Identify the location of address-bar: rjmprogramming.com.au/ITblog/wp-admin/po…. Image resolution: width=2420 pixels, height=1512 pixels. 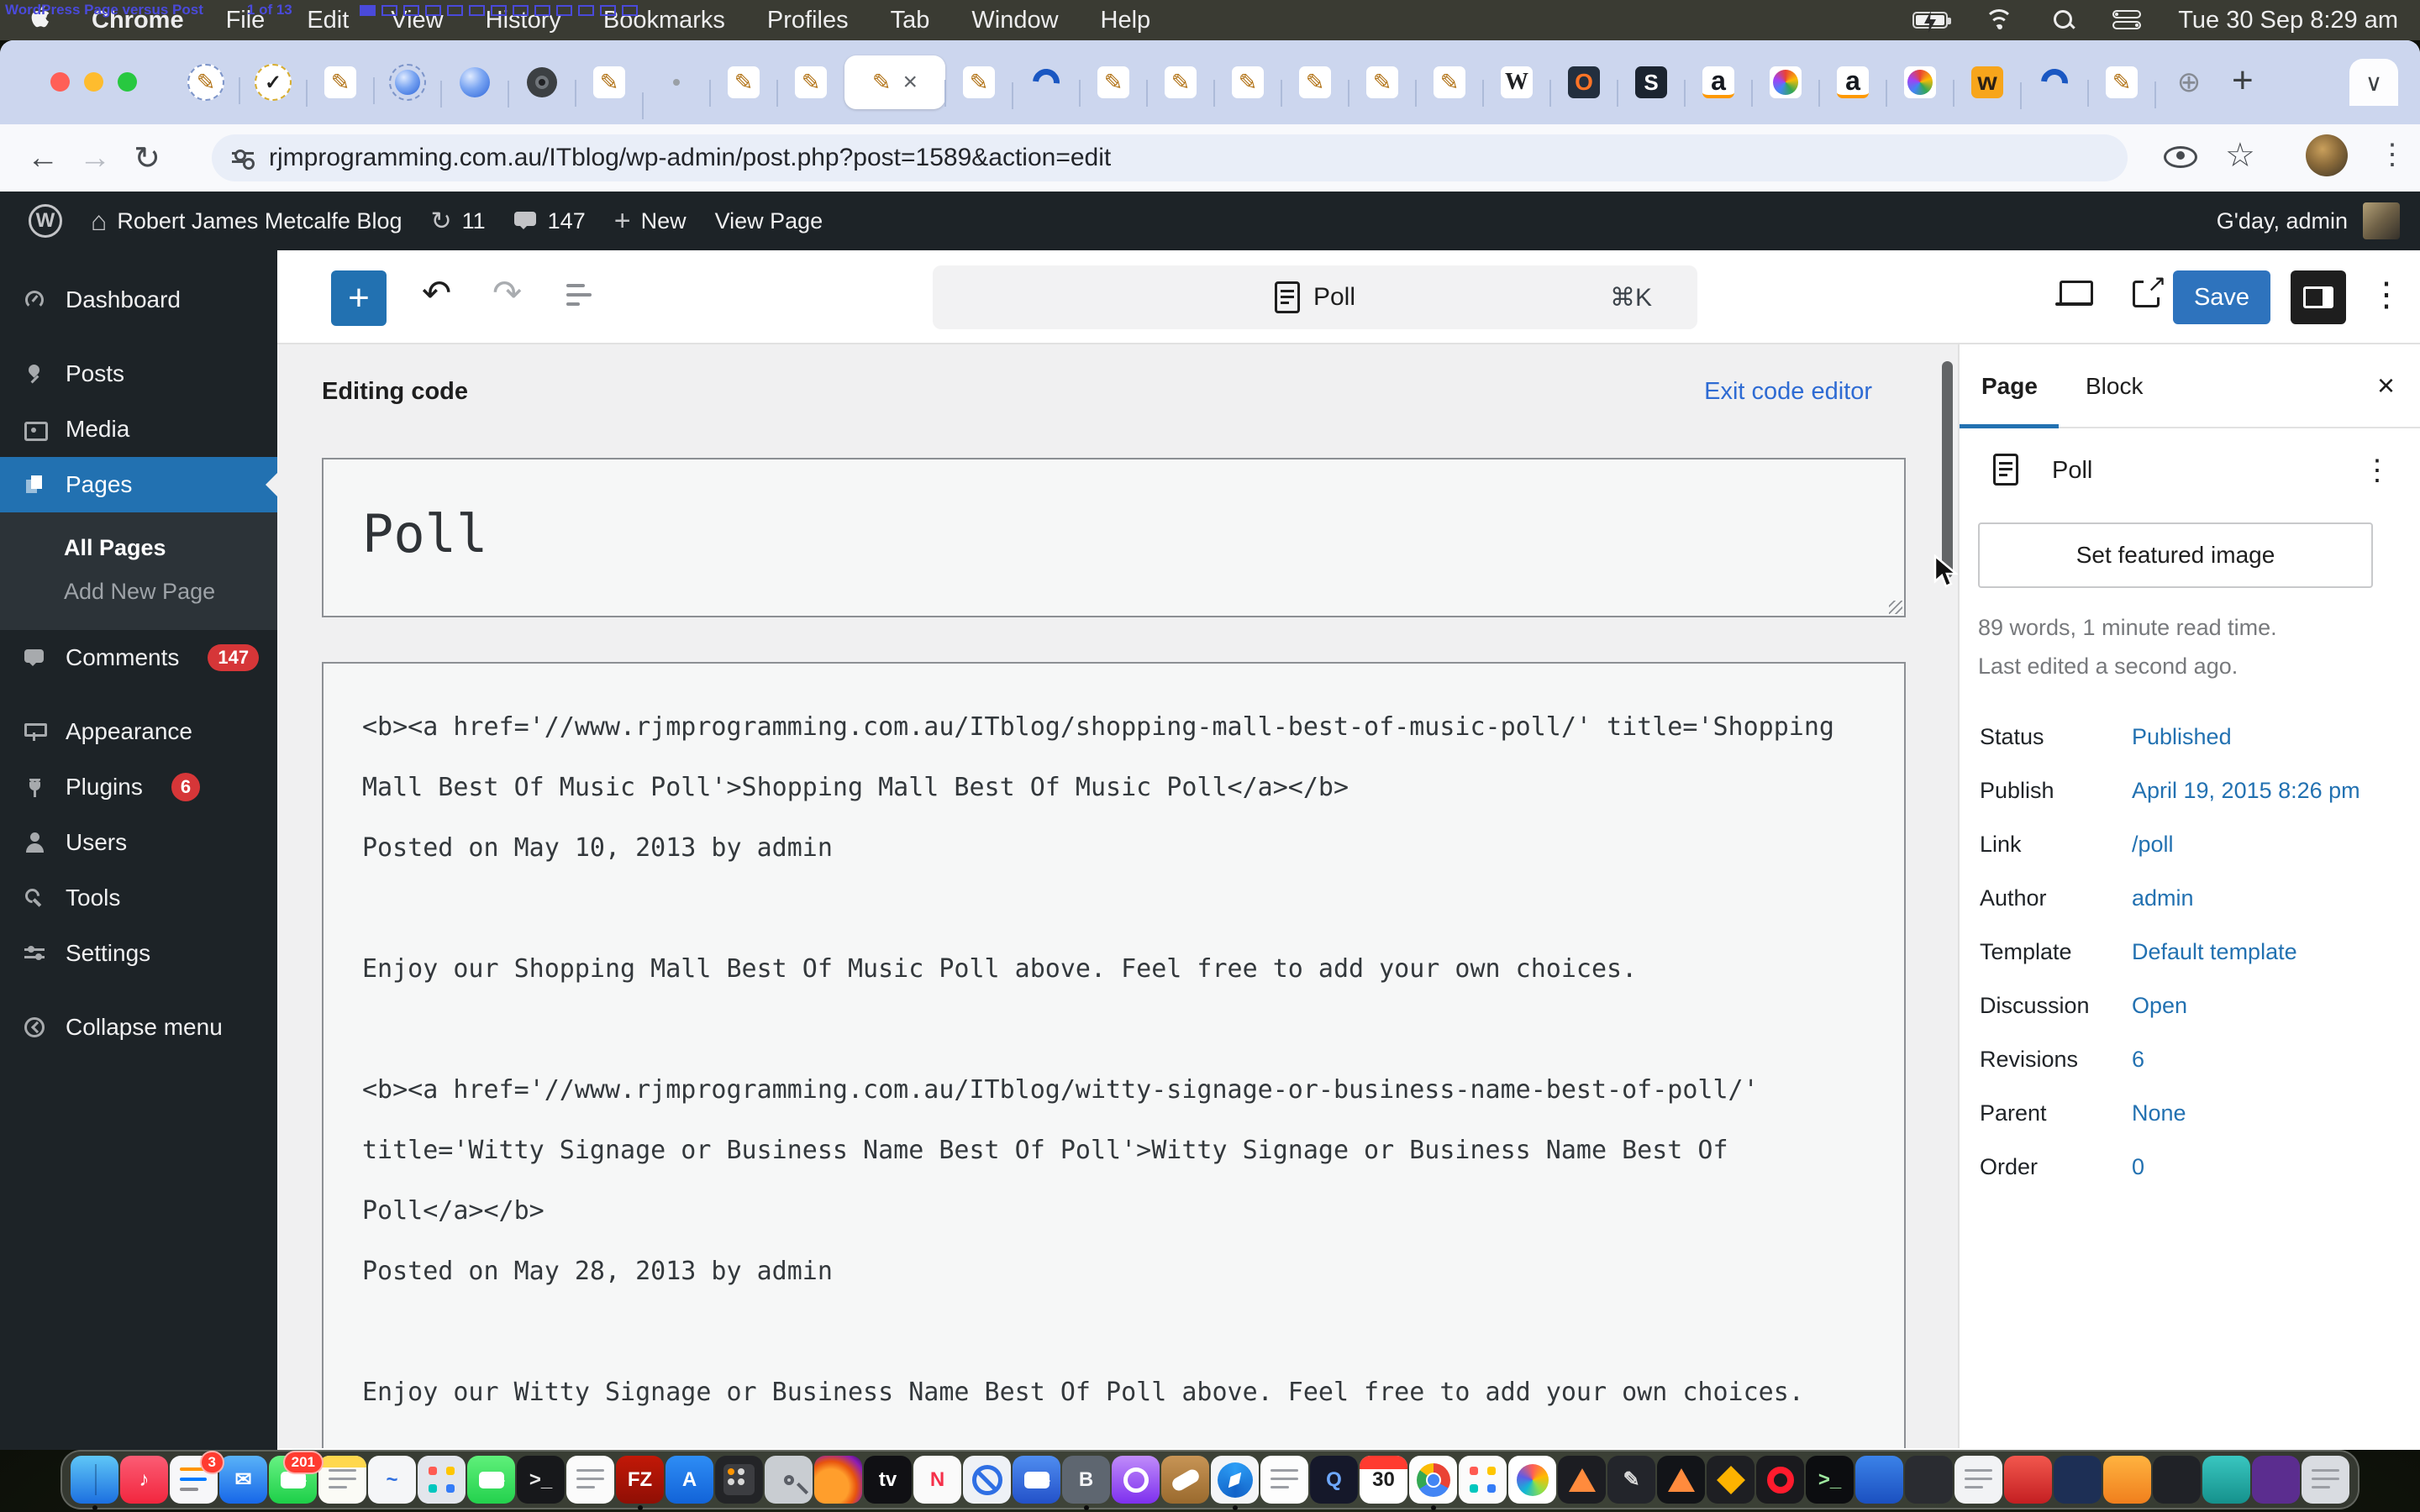
(1170, 157).